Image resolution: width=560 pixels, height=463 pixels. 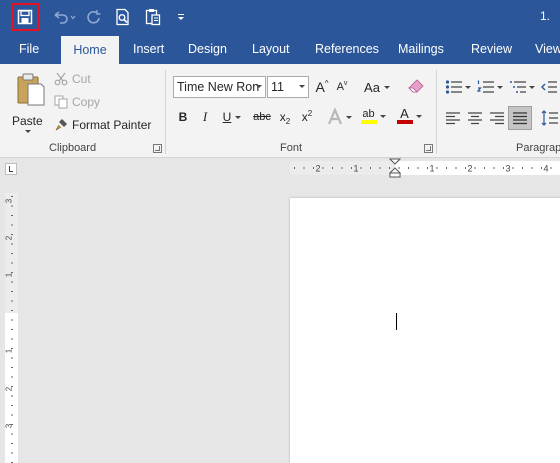 I want to click on highlight-button: ab, so click(x=373, y=116).